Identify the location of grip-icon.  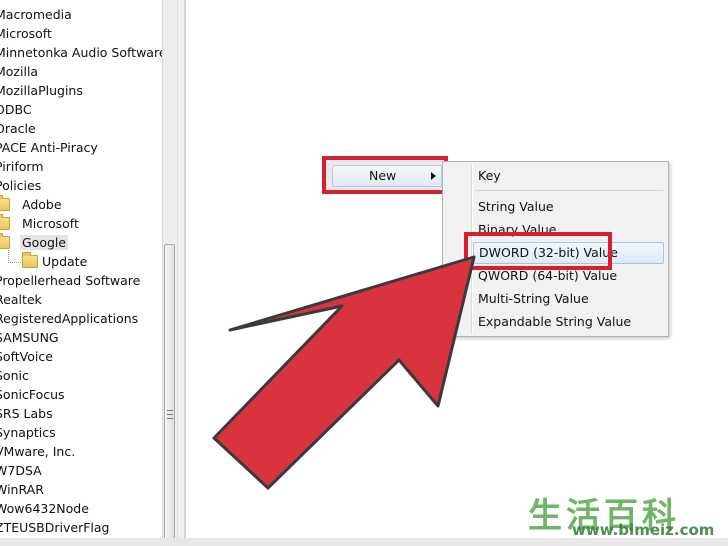
(170, 414).